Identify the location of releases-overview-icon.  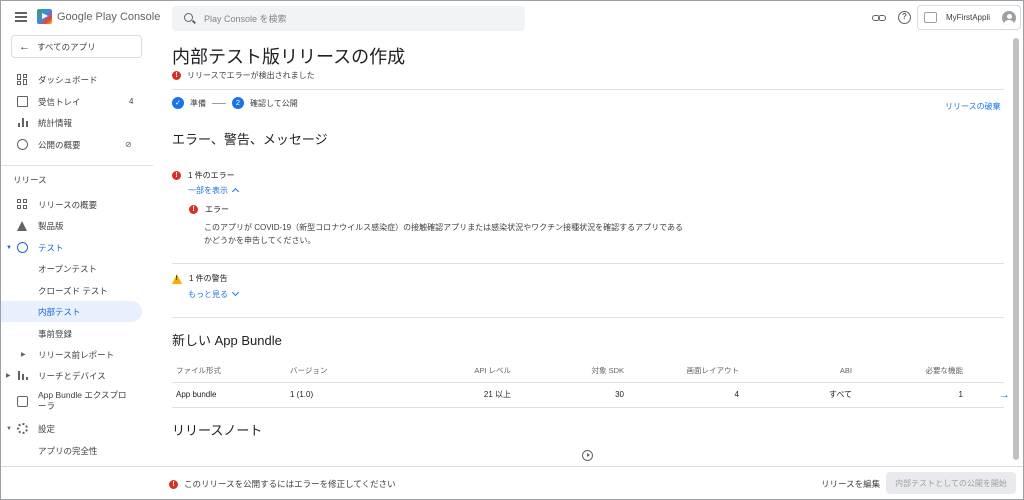
(22, 204).